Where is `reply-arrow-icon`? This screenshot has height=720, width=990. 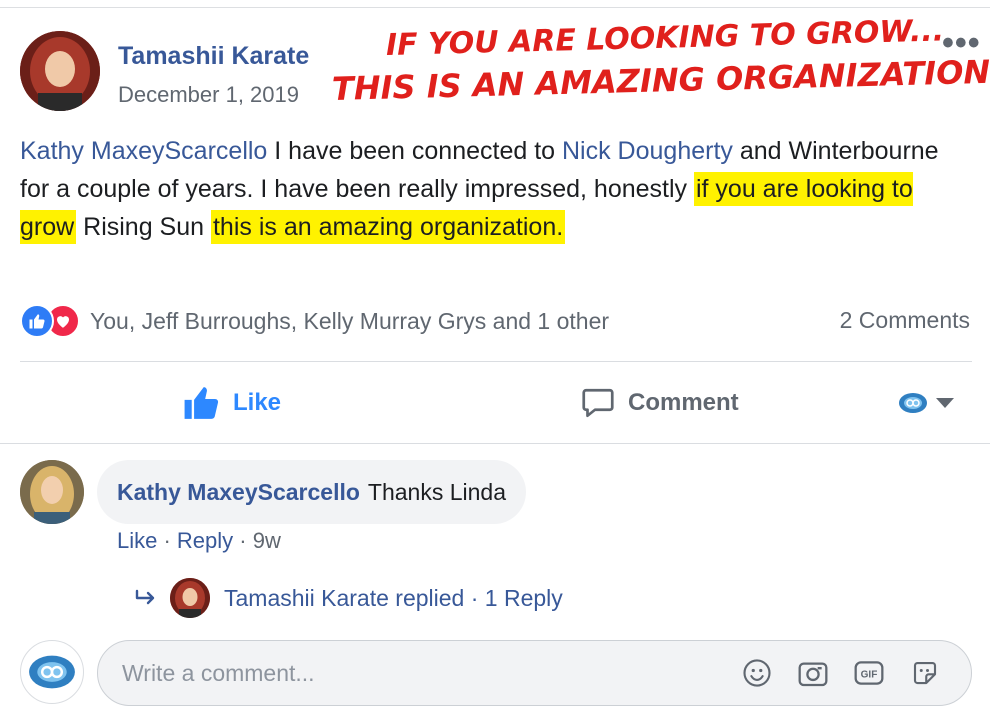
reply-arrow-icon is located at coordinates (145, 597).